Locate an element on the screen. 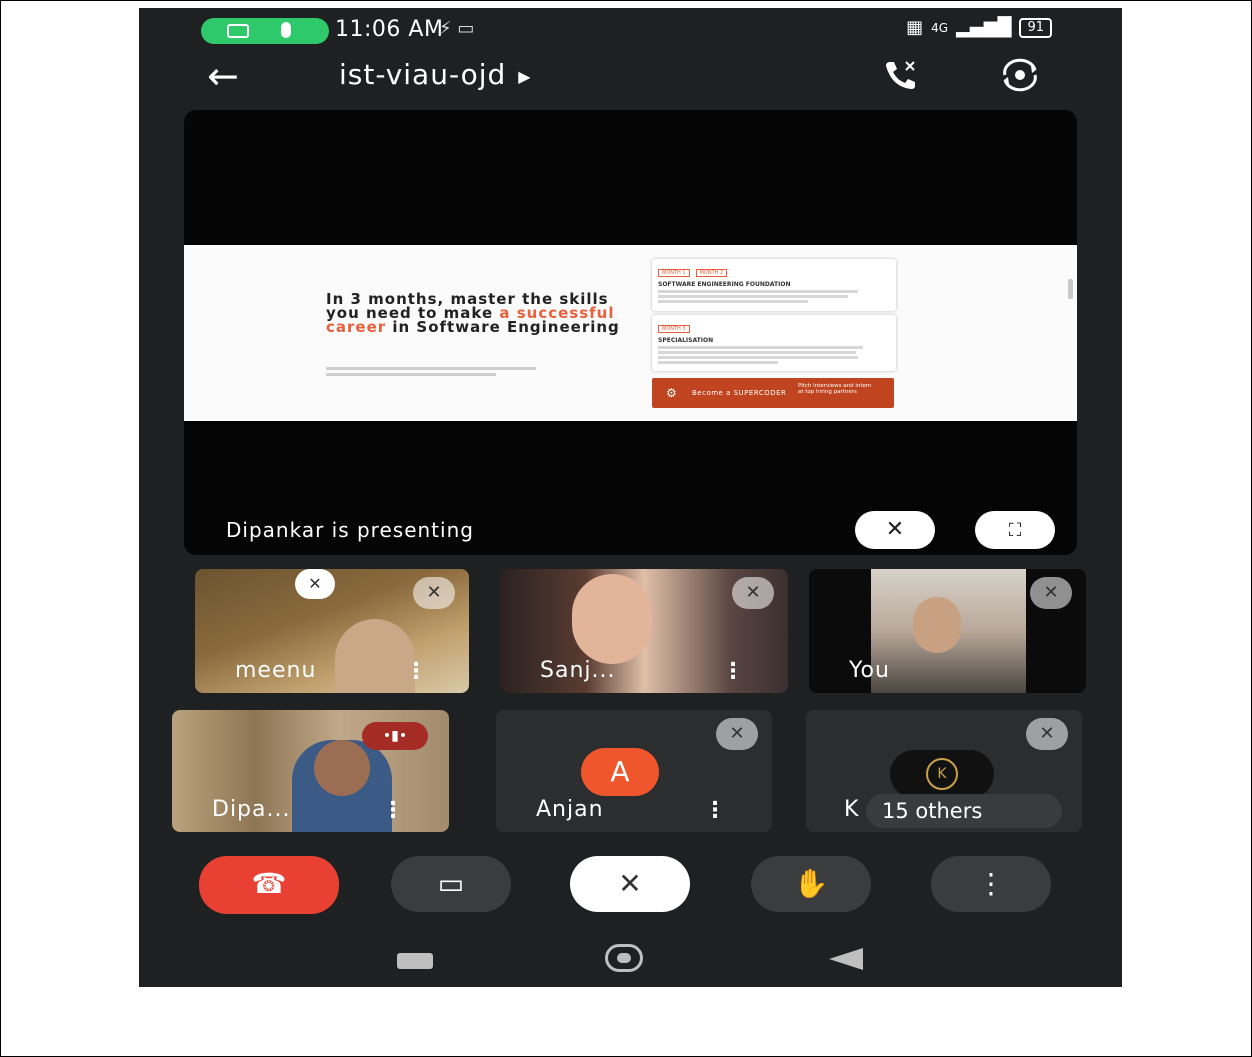  video-camera-icon: ▭ is located at coordinates (451, 883).